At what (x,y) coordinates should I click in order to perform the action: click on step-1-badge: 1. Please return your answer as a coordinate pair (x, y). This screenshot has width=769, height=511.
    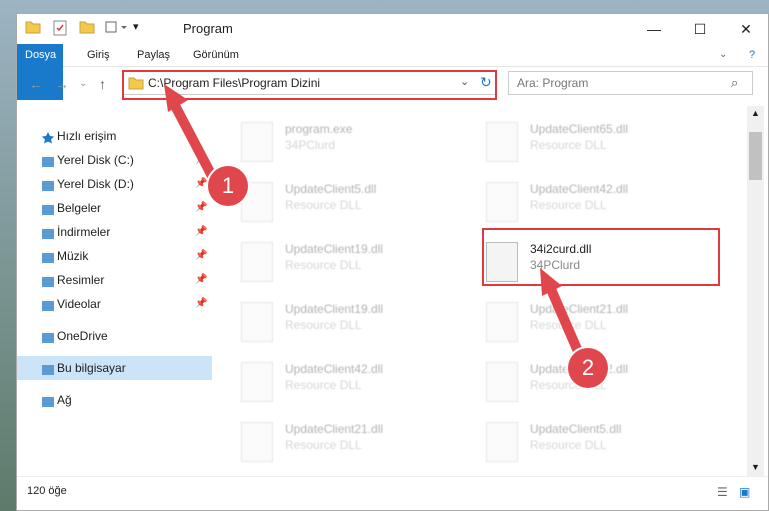
    Looking at the image, I should click on (228, 186).